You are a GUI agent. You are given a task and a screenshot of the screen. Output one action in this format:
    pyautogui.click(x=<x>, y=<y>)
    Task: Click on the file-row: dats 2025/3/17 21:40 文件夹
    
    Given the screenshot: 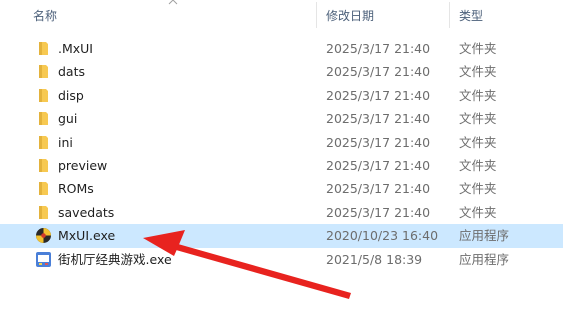 What is the action you would take?
    pyautogui.click(x=281, y=71)
    